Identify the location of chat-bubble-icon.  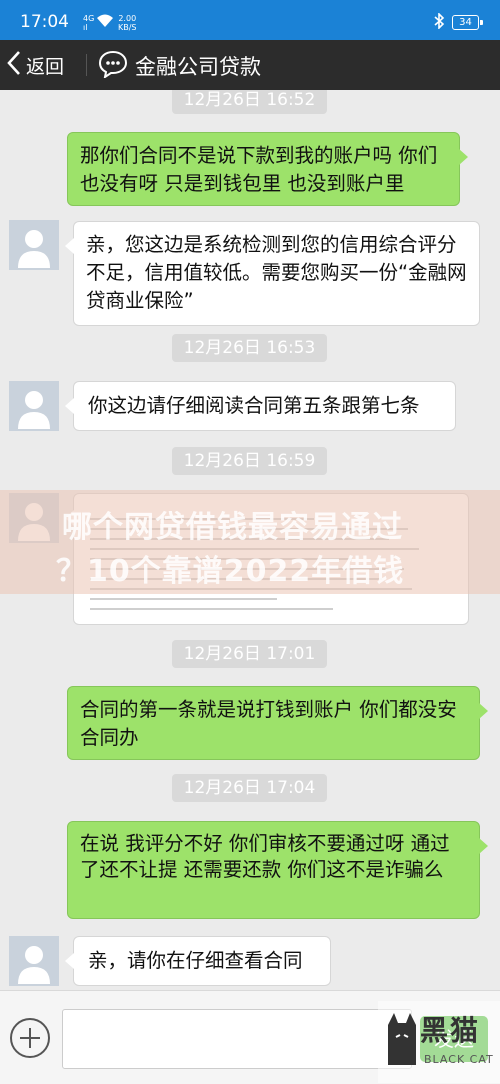
(113, 66).